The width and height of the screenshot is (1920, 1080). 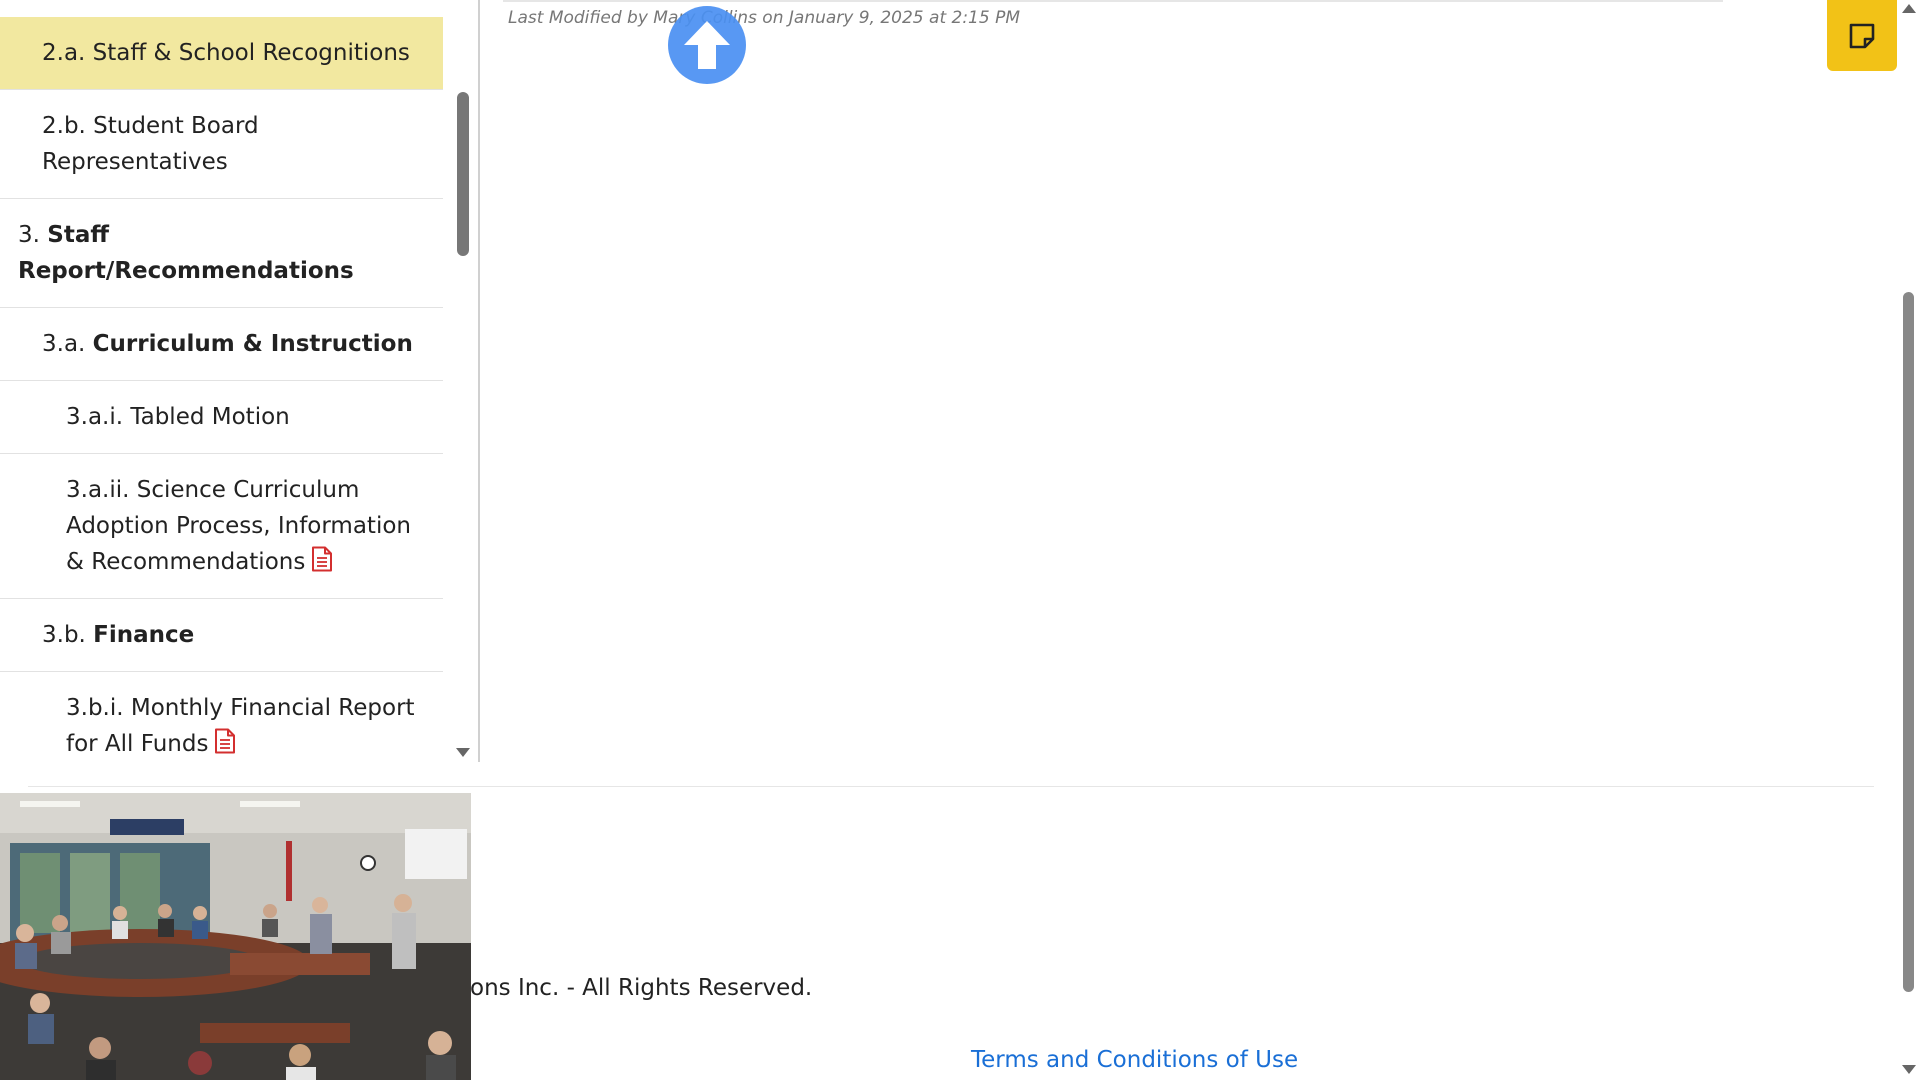 What do you see at coordinates (95, 417) in the screenshot?
I see `agenda-item-number: 3.a.i.` at bounding box center [95, 417].